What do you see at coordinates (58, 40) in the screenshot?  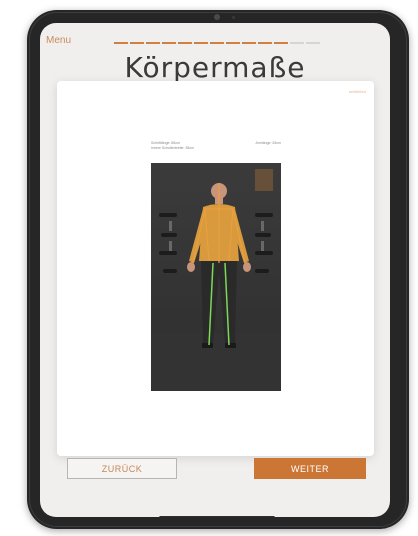 I see `menu-button: Menu` at bounding box center [58, 40].